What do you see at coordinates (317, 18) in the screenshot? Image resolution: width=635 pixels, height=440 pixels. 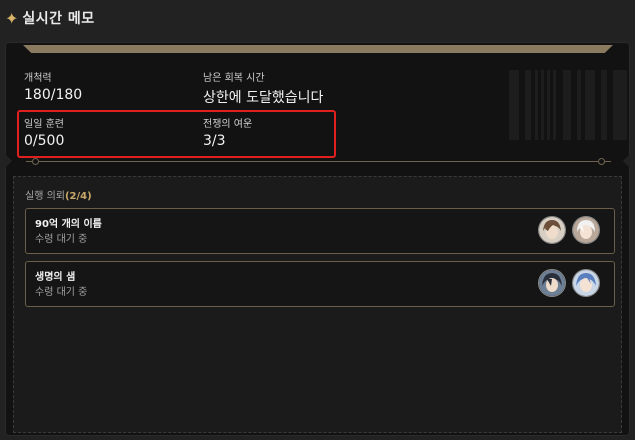 I see `header: ✦ 실시간 메모` at bounding box center [317, 18].